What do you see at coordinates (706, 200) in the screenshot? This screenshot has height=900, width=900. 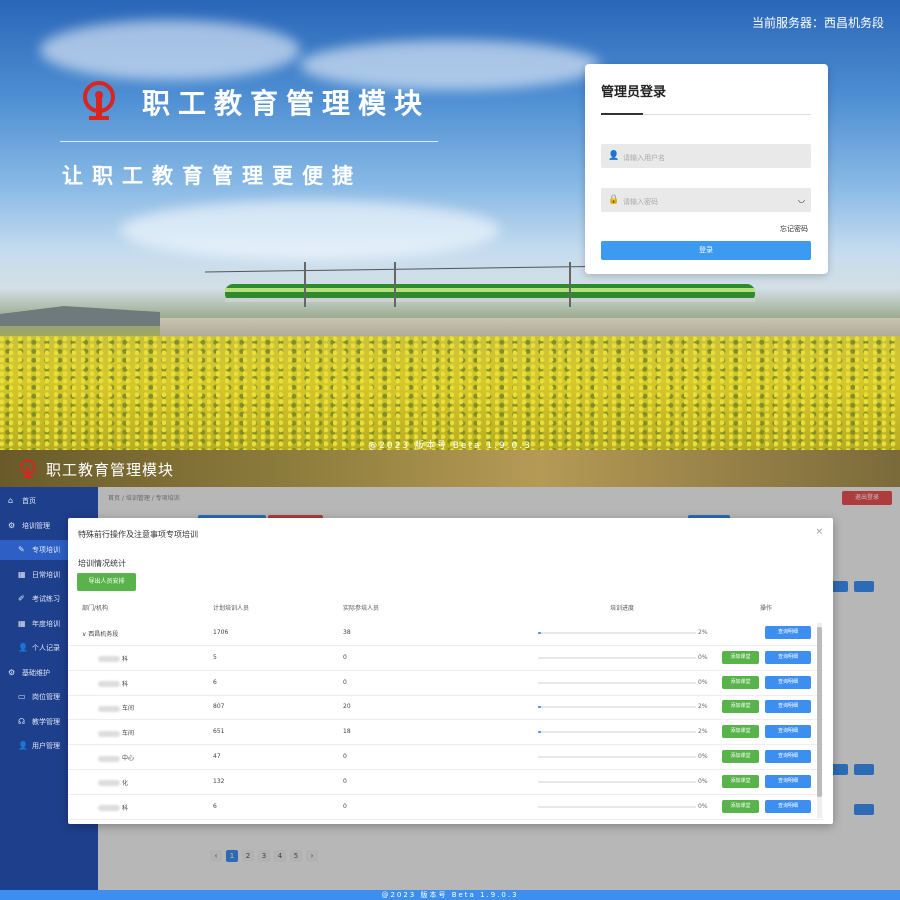 I see `password-input: 🔒 请输入密码 ◡` at bounding box center [706, 200].